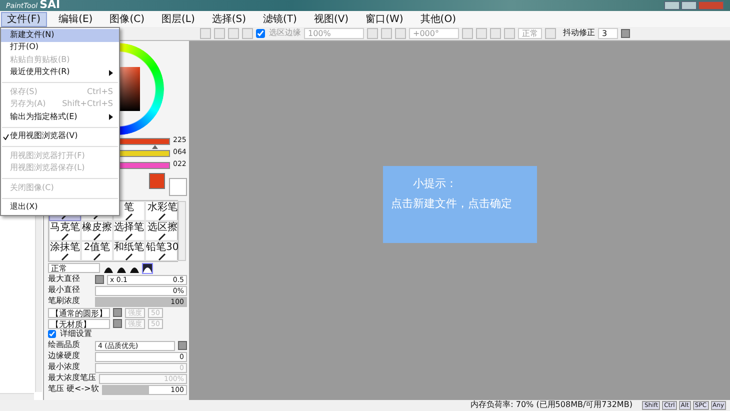  I want to click on menu-item-label: 退出(X), so click(24, 207).